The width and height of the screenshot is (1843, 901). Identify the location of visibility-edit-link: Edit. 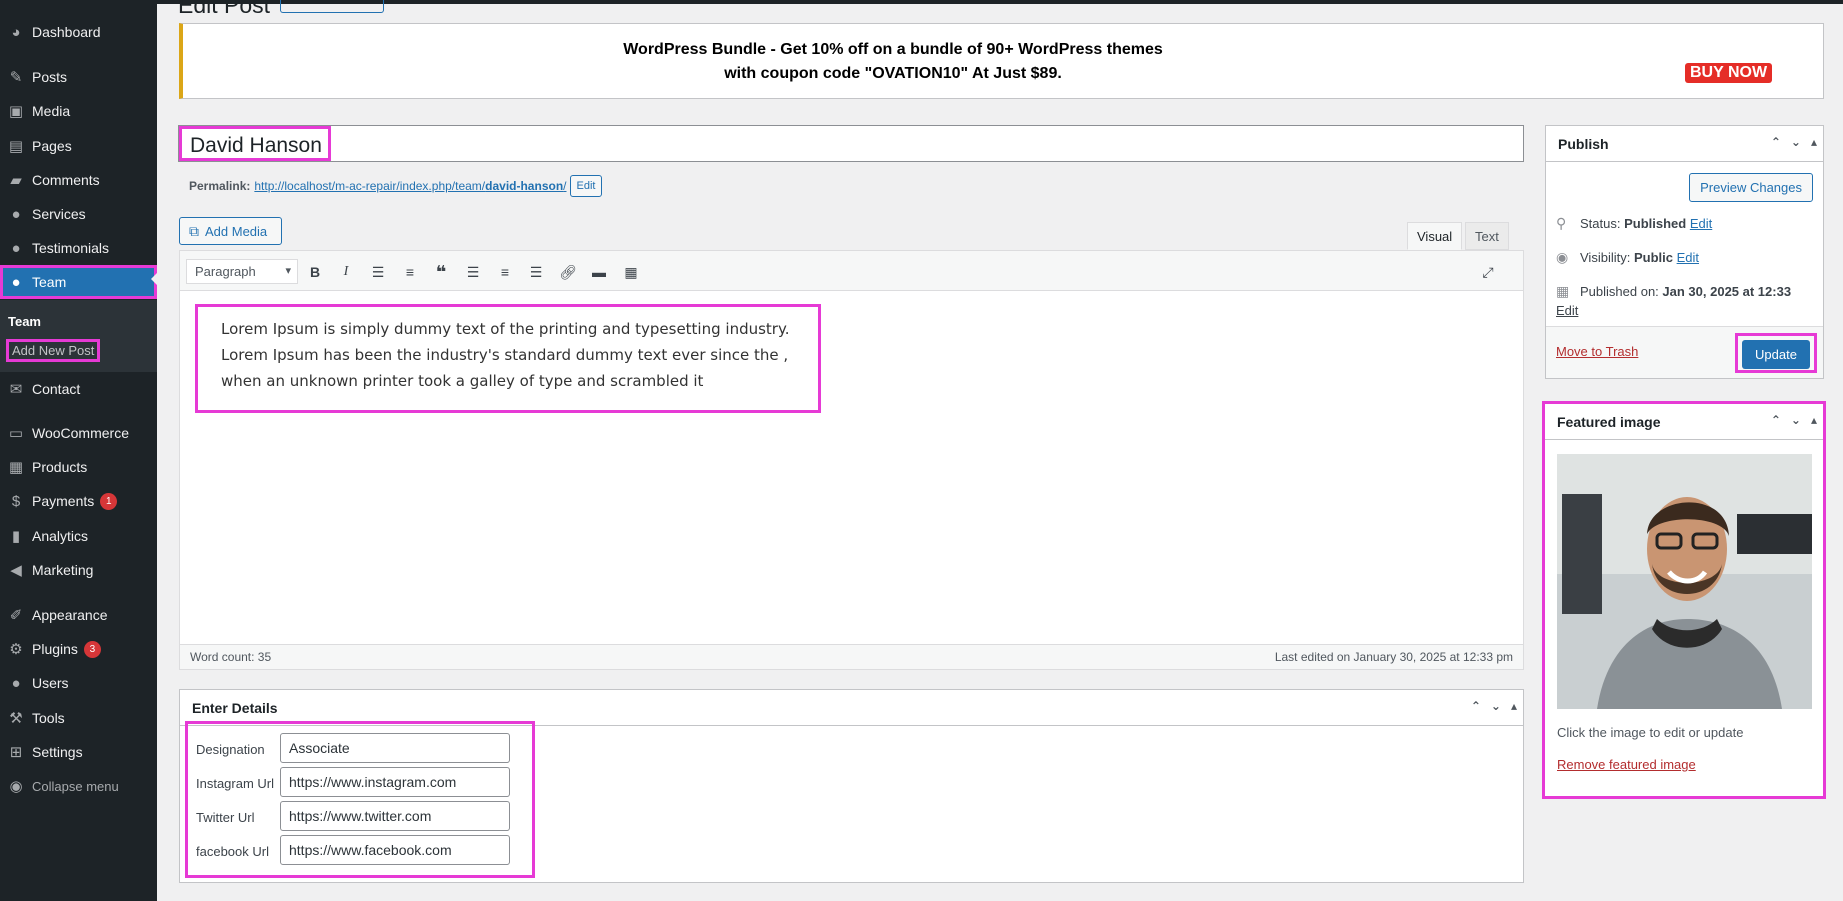
(1688, 257).